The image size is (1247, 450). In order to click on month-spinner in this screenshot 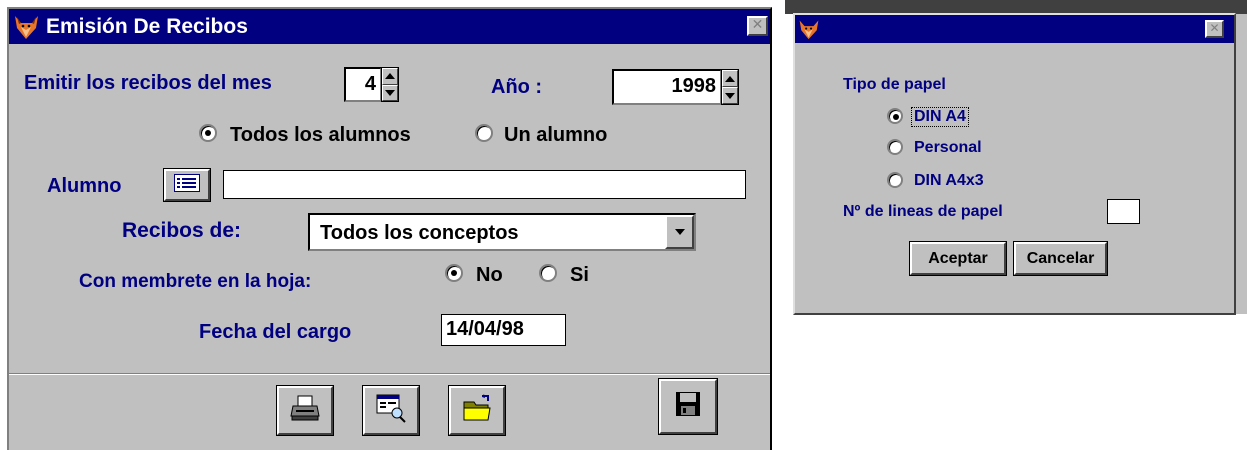, I will do `click(390, 84)`.